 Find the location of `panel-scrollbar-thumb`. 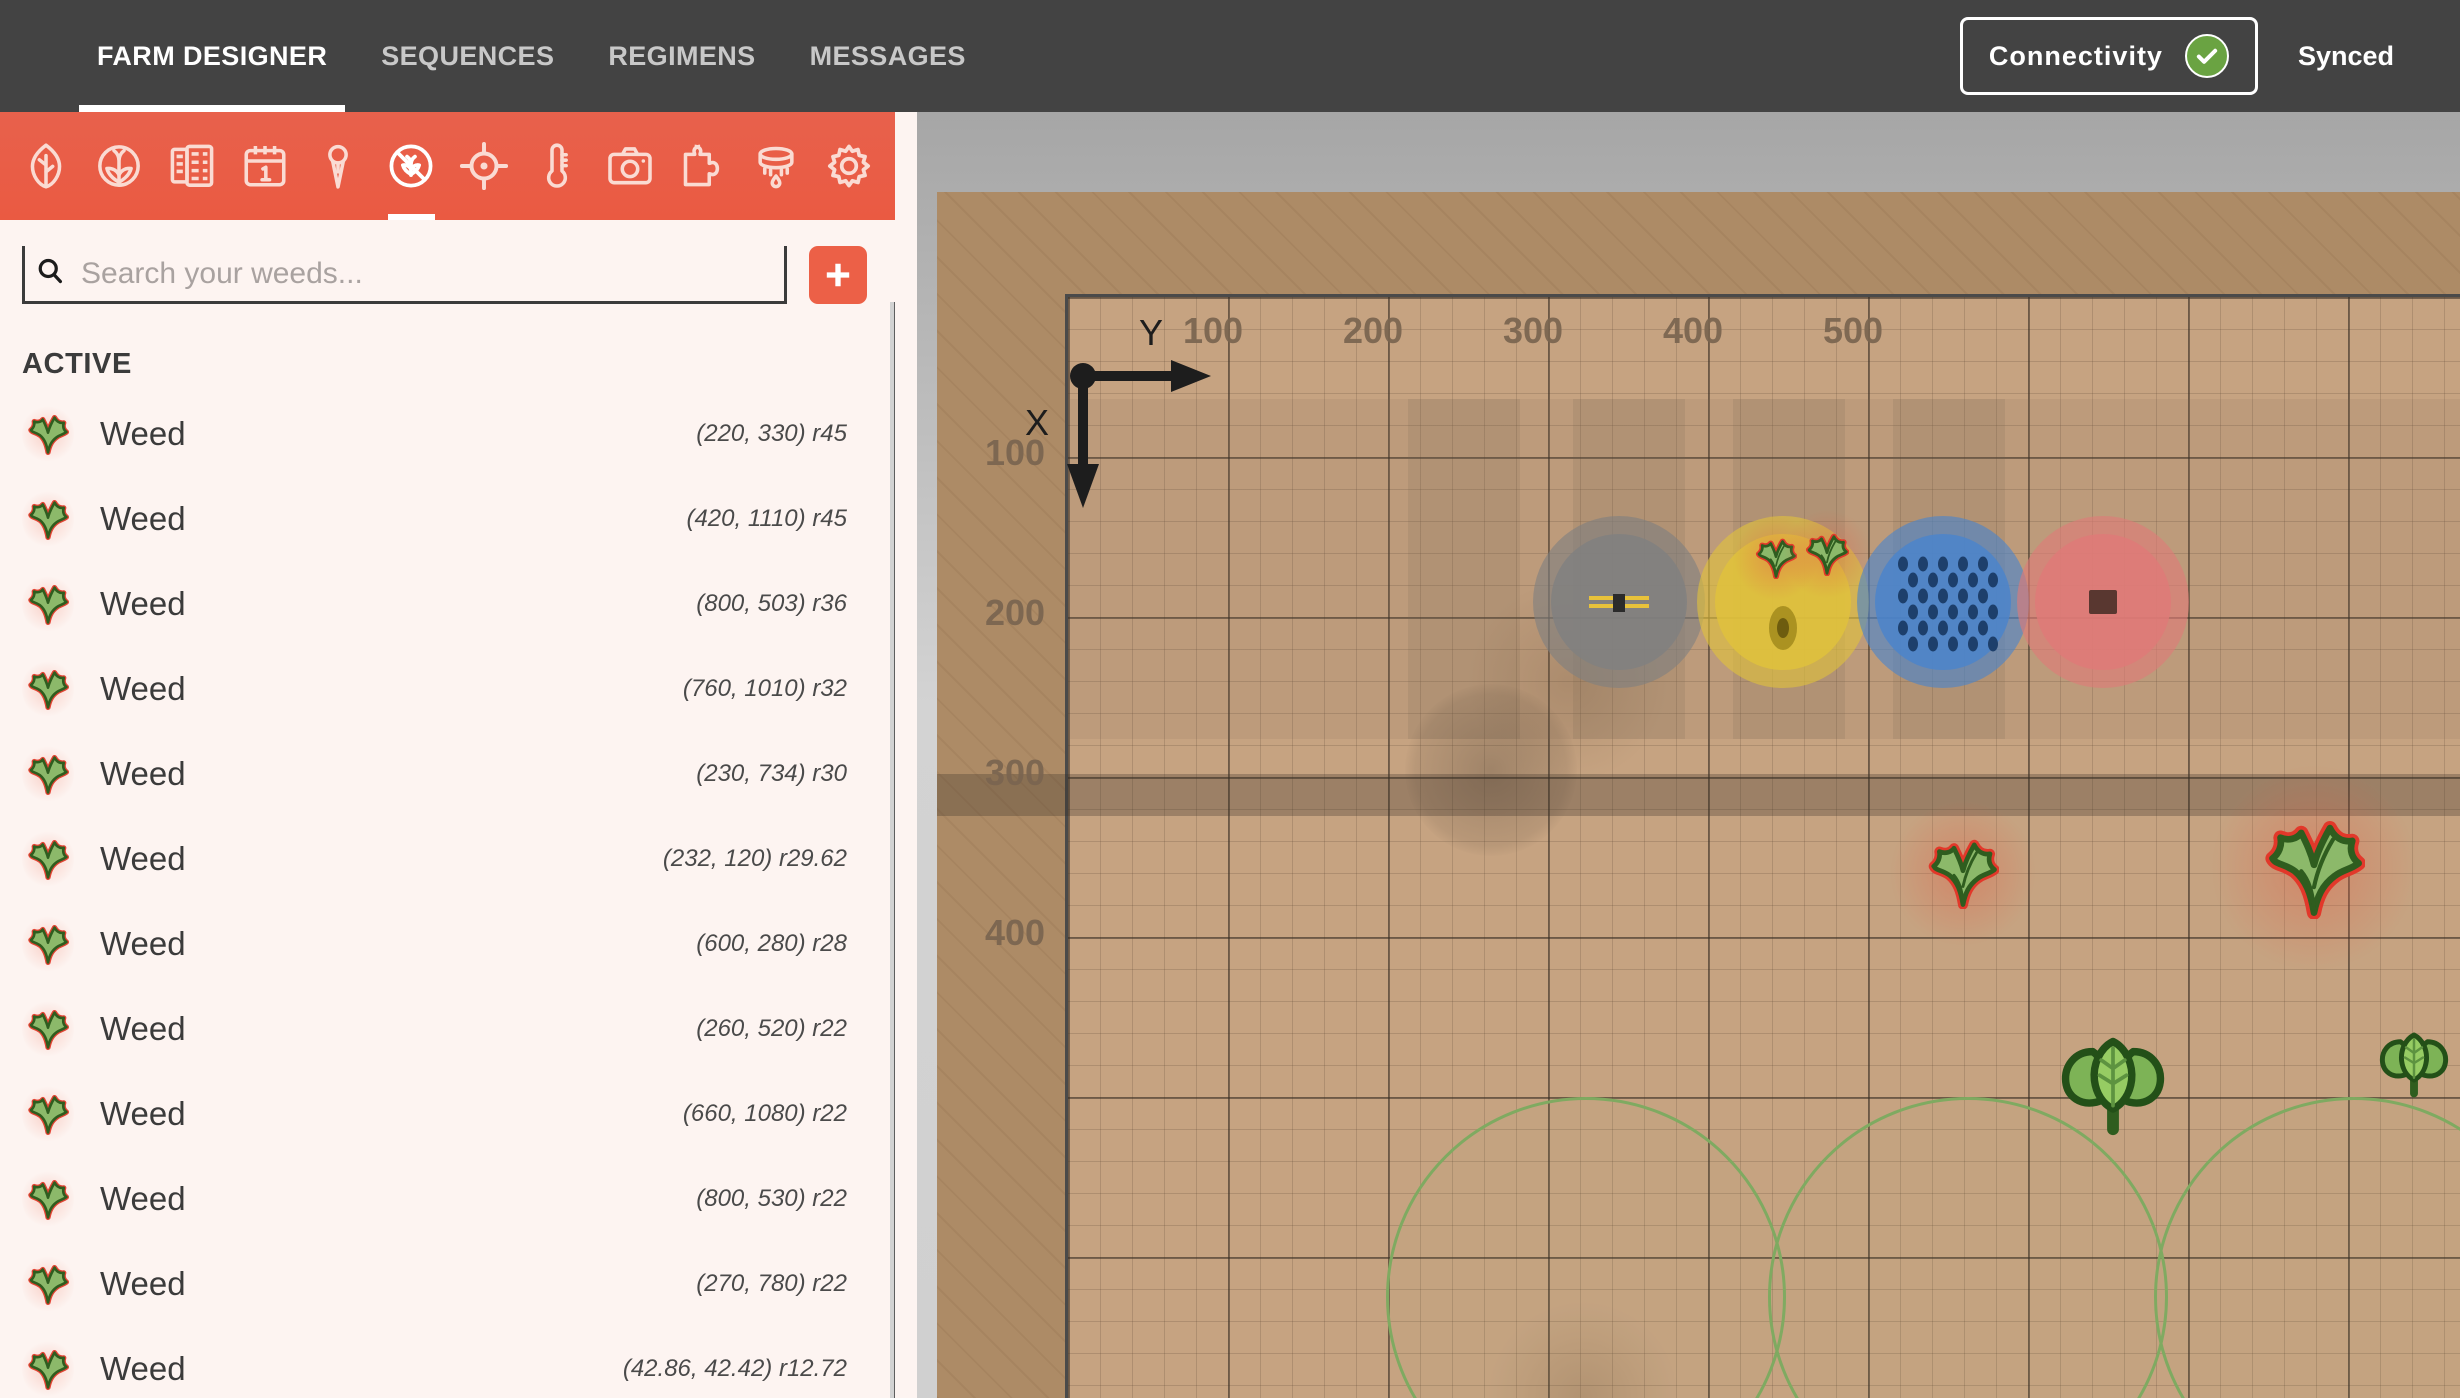

panel-scrollbar-thumb is located at coordinates (894, 850).